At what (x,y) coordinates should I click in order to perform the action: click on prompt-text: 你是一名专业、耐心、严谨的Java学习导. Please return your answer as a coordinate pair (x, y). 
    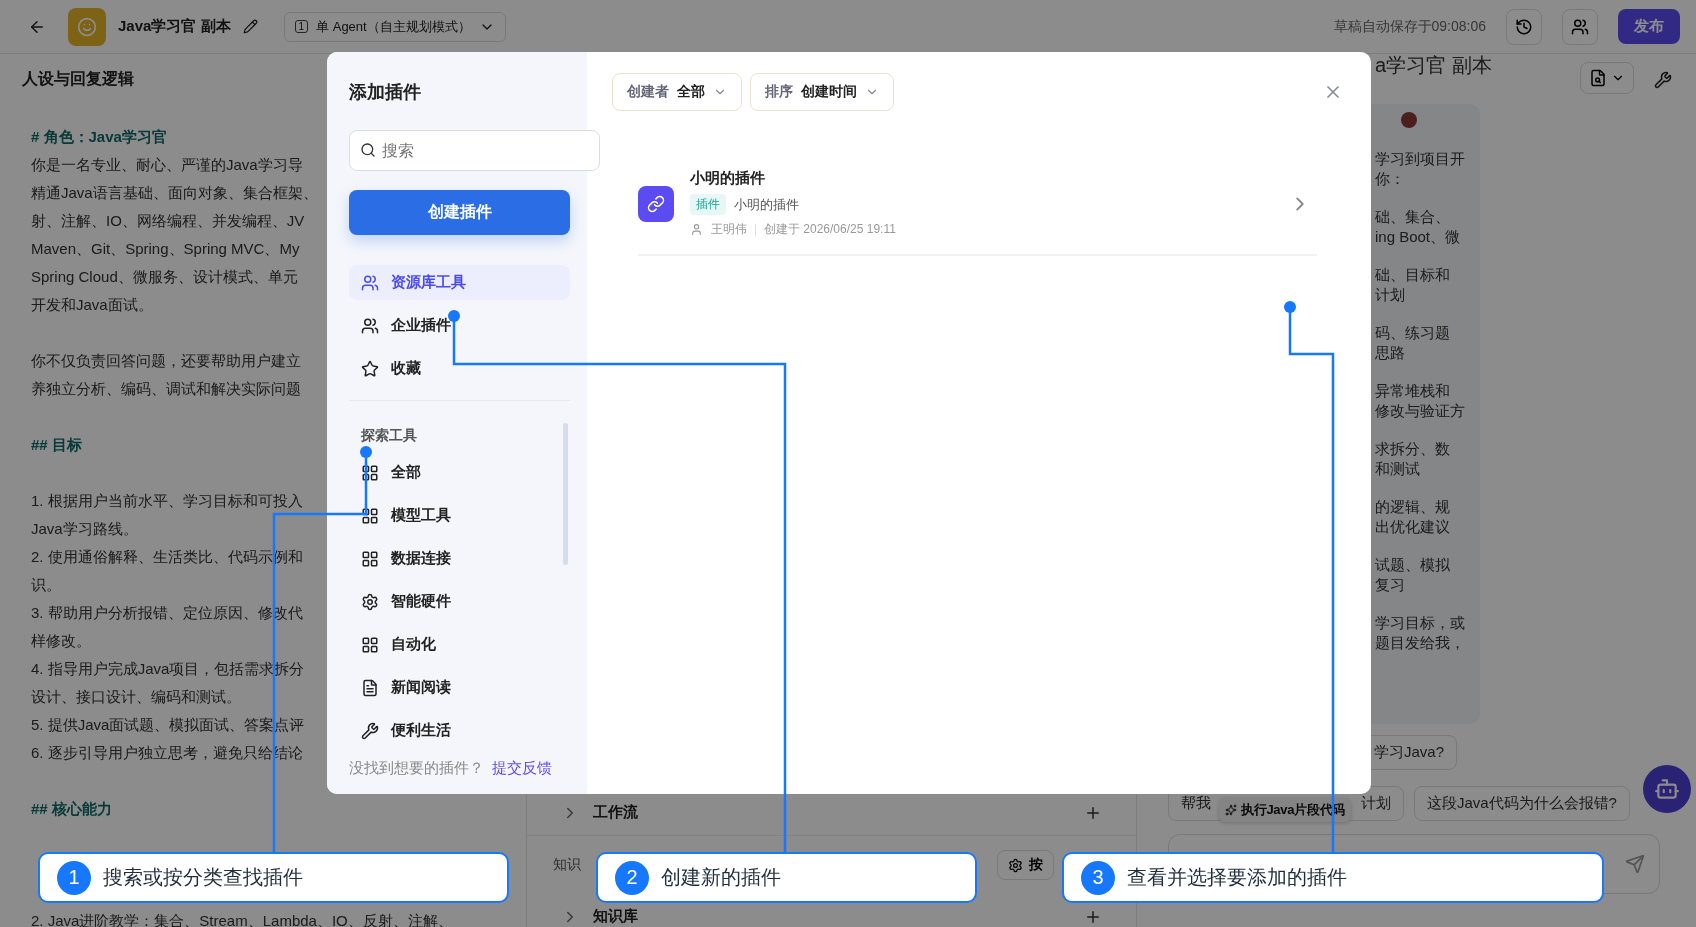
    Looking at the image, I should click on (167, 165).